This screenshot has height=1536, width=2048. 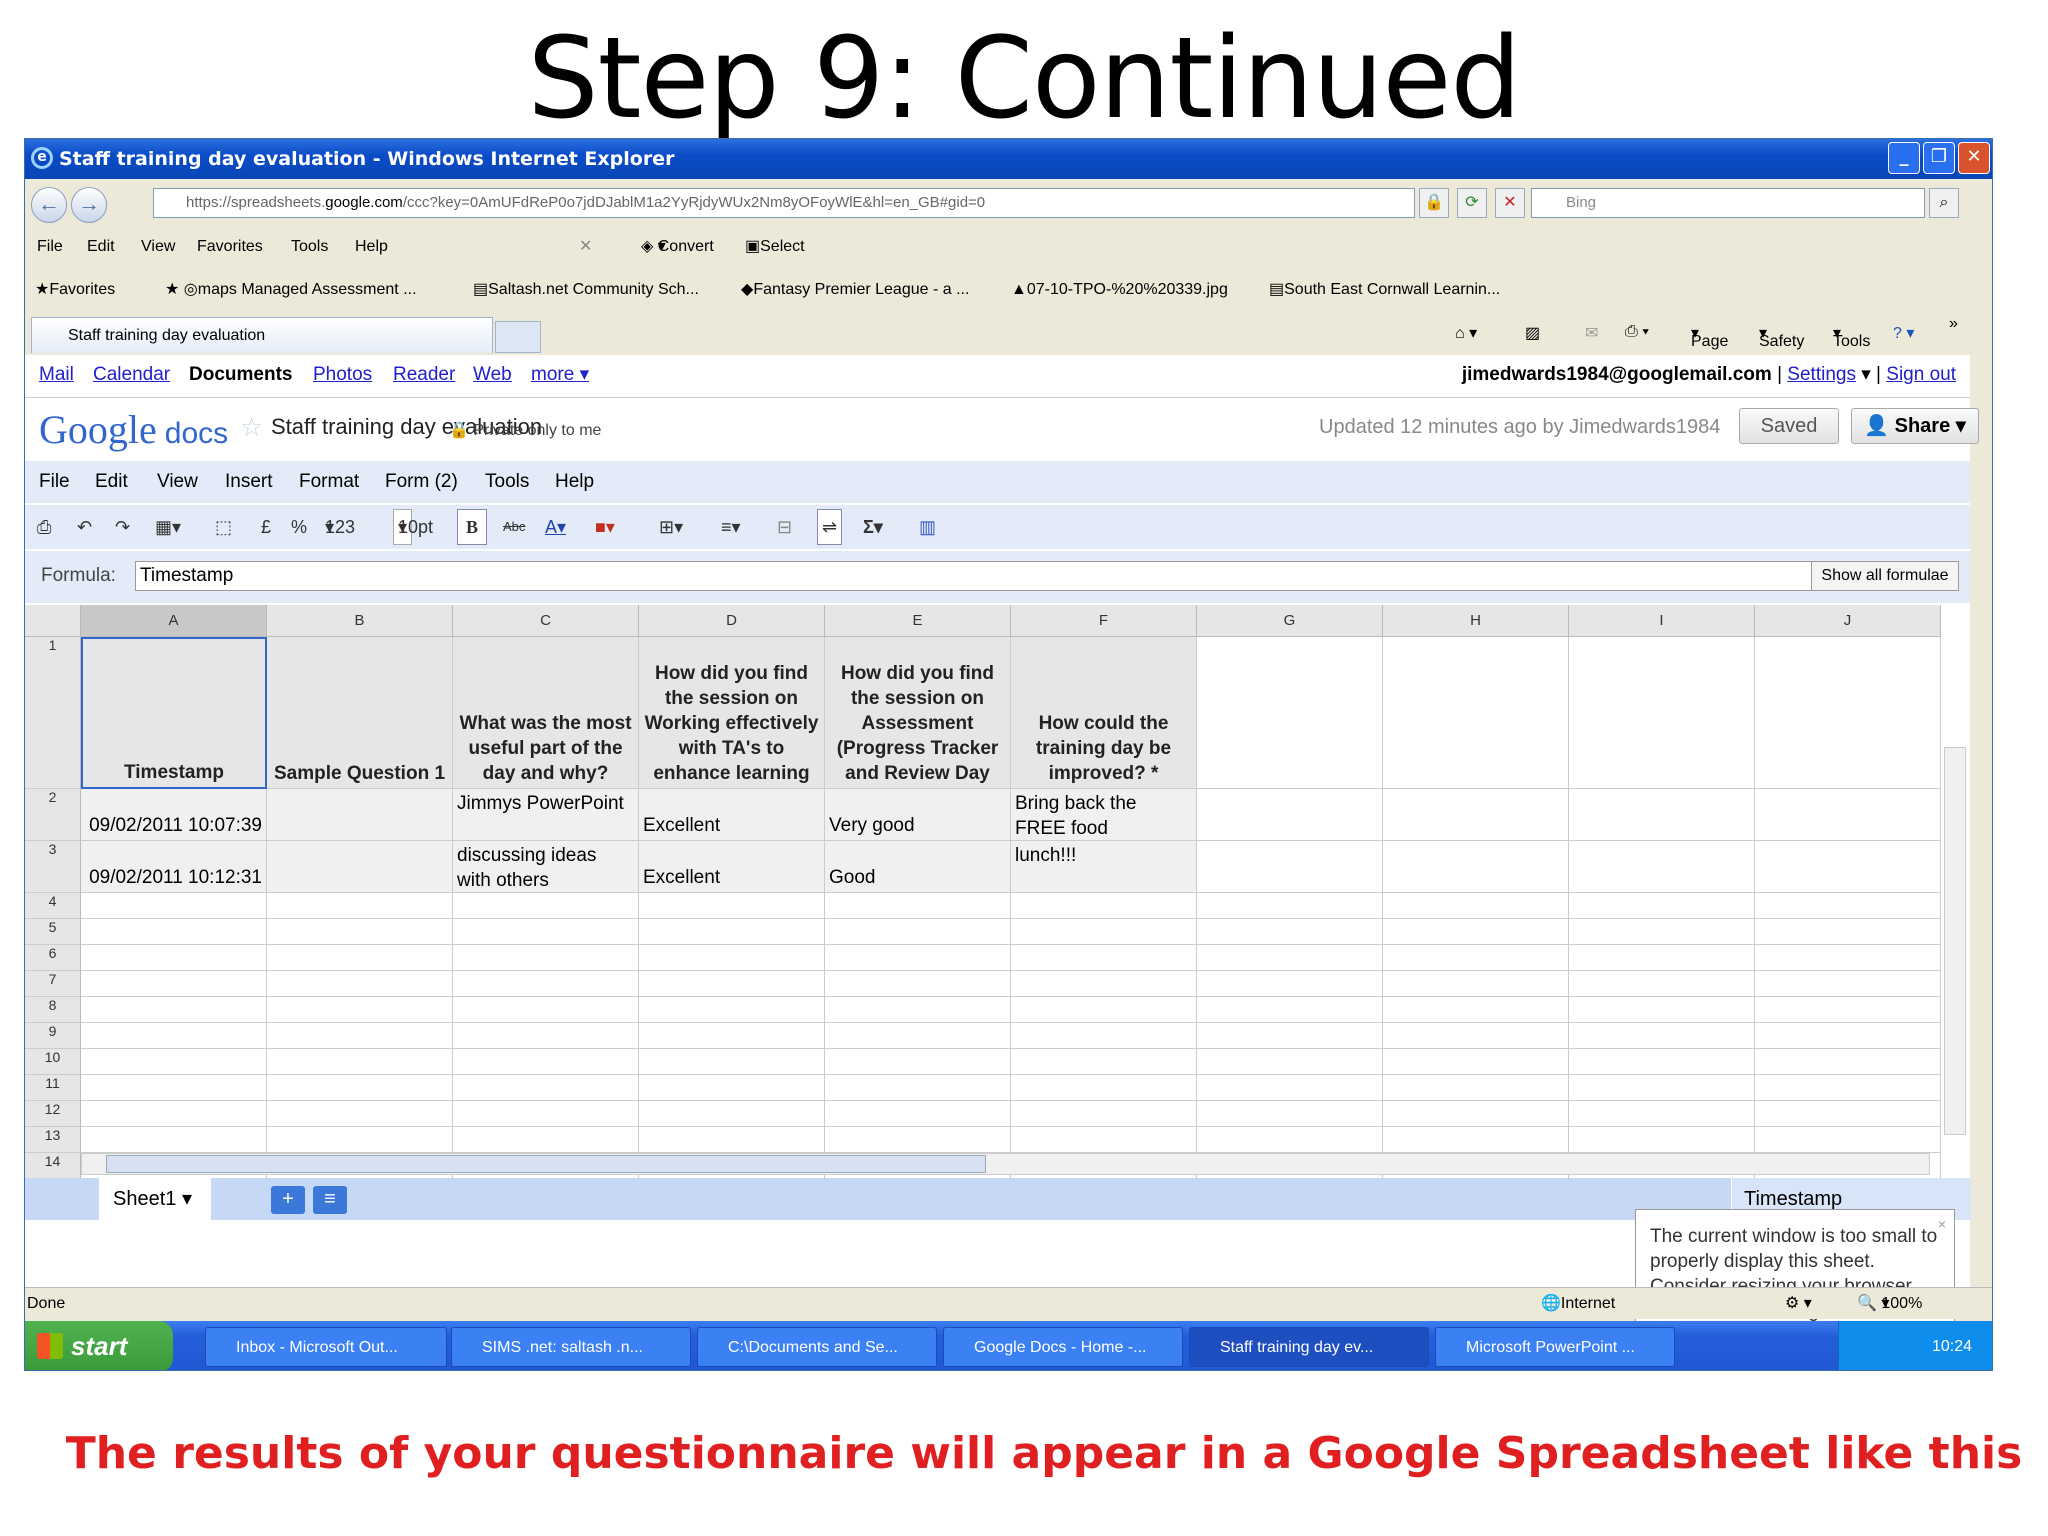 I want to click on header-cell: Sample Question 1, so click(x=360, y=713).